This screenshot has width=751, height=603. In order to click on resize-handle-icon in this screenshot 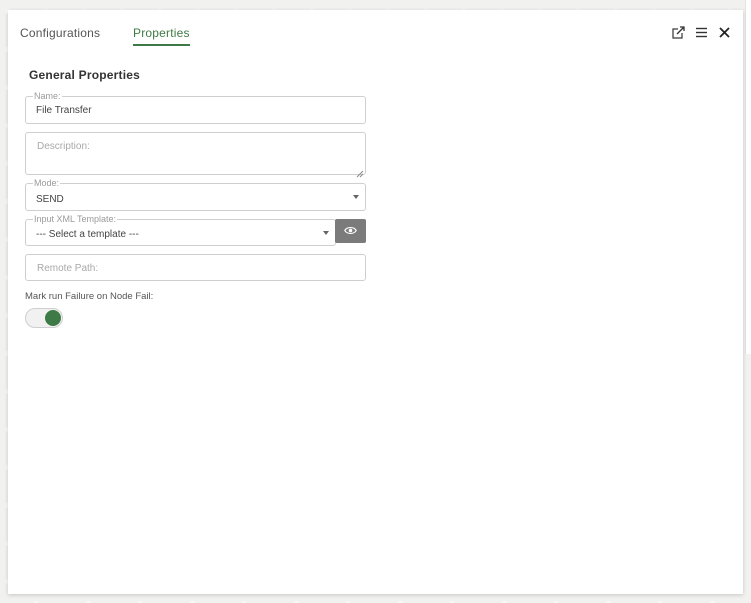, I will do `click(360, 171)`.